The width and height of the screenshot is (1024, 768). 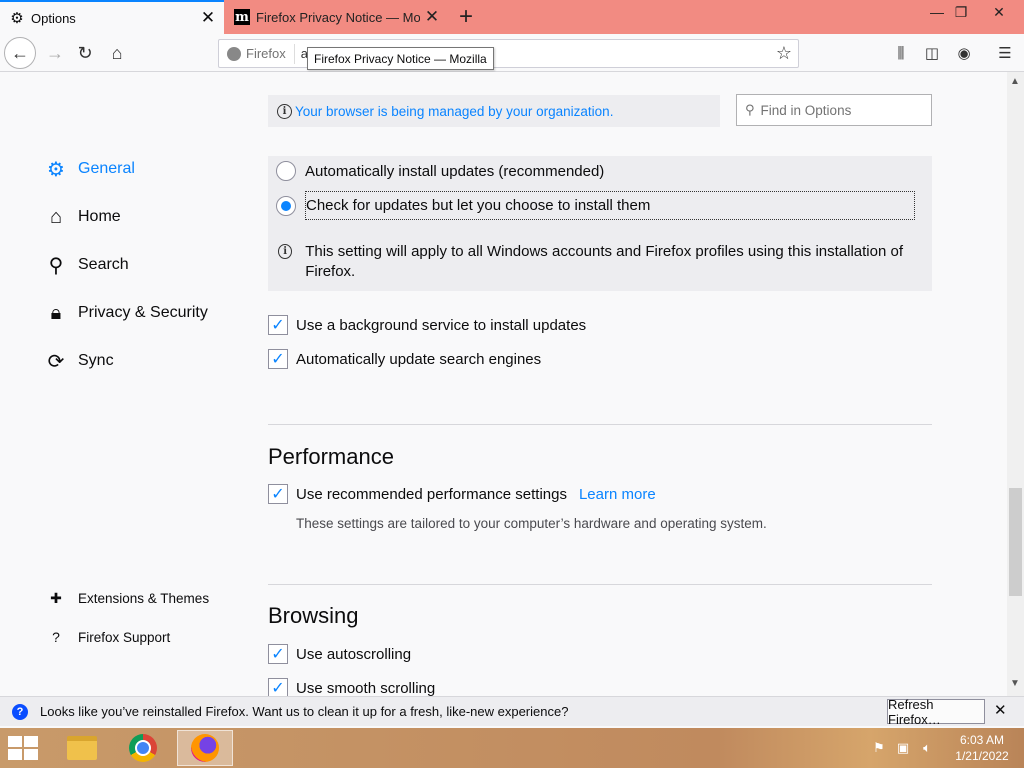 I want to click on extensions-themes-link: ✚ Extensions & Themes, so click(x=128, y=598).